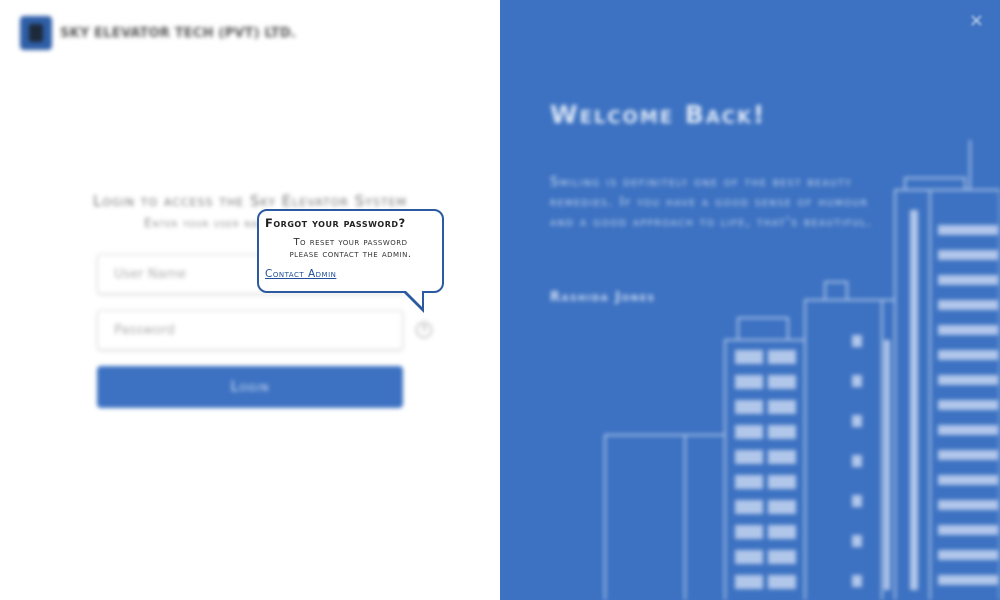 The image size is (1000, 600). What do you see at coordinates (350, 242) in the screenshot?
I see `tooltip-body-line1: To reset your password` at bounding box center [350, 242].